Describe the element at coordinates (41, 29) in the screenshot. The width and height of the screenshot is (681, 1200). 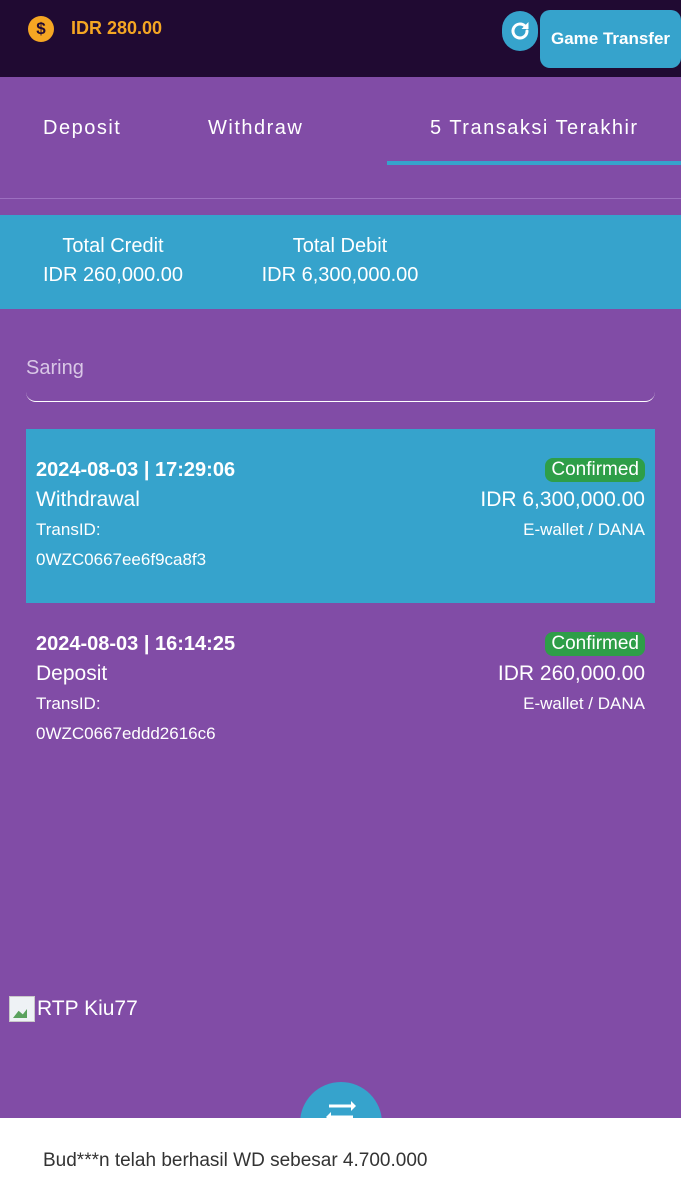
I see `coin-icon: $` at that location.